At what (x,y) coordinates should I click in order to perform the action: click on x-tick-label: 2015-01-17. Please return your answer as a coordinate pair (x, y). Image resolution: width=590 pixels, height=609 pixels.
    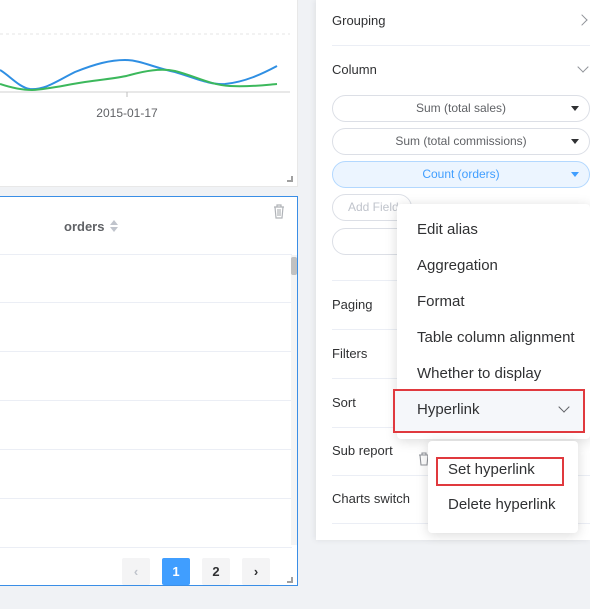
    Looking at the image, I should click on (127, 113).